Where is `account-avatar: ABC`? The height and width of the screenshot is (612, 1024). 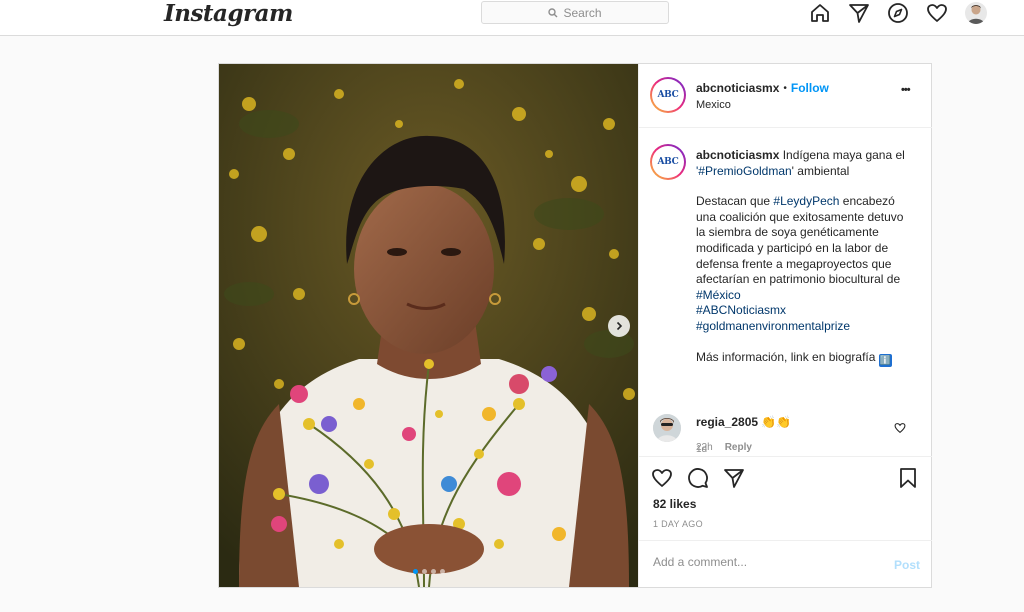 account-avatar: ABC is located at coordinates (668, 95).